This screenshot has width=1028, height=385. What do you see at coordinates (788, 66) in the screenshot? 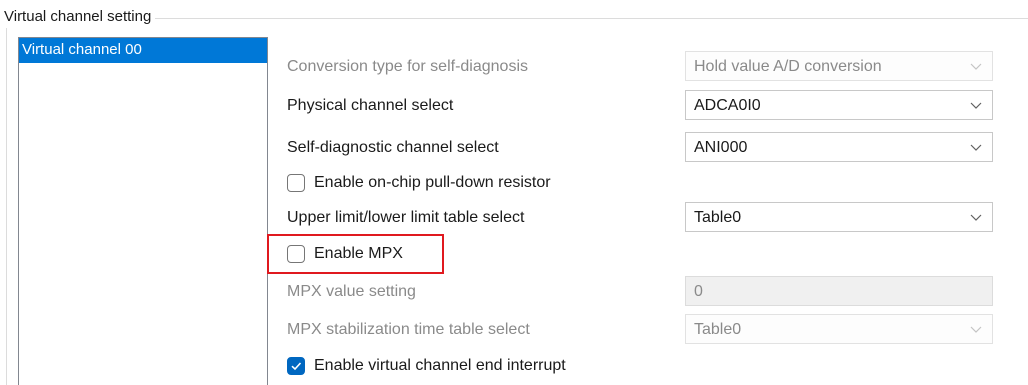
I see `conversion-type-value: Hold value A/D conversion` at bounding box center [788, 66].